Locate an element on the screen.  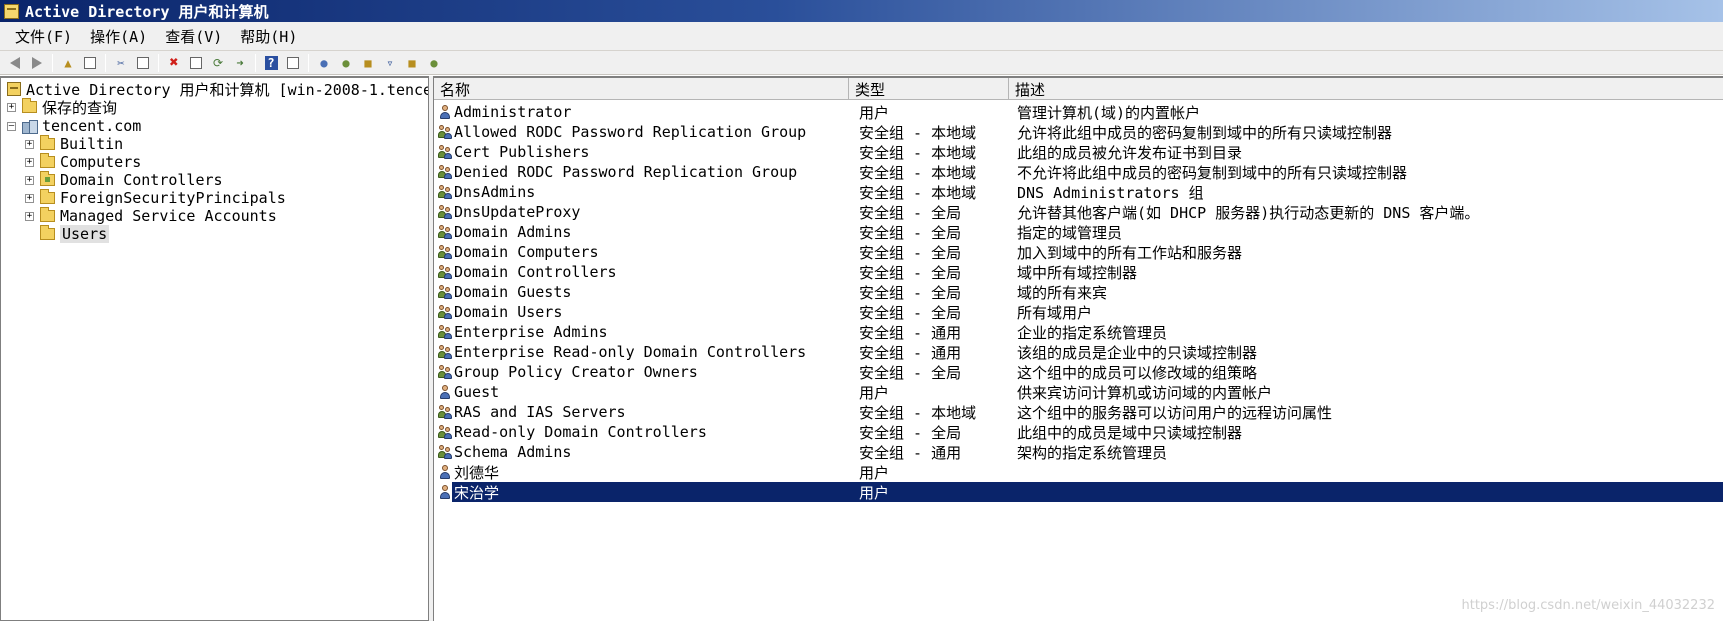
table-row: Administrator 用户 管理计算机(域)的内置帐户 is located at coordinates (1078, 112).